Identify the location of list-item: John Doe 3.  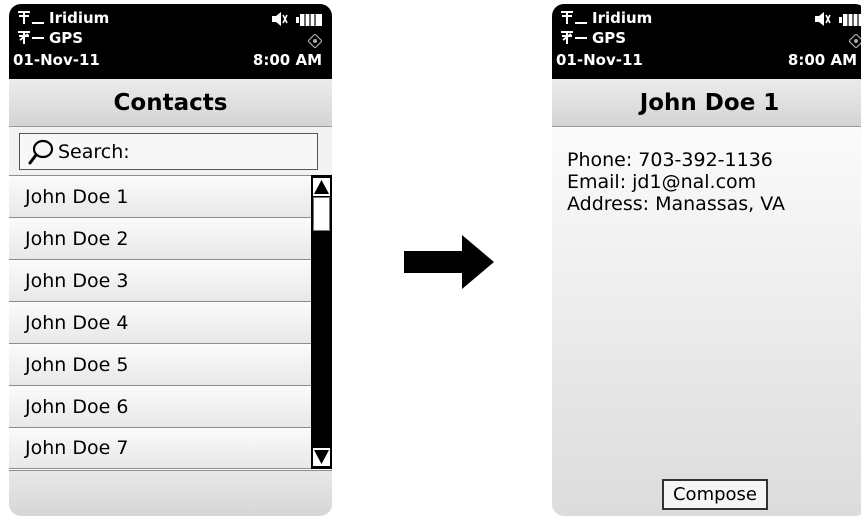
(160, 280).